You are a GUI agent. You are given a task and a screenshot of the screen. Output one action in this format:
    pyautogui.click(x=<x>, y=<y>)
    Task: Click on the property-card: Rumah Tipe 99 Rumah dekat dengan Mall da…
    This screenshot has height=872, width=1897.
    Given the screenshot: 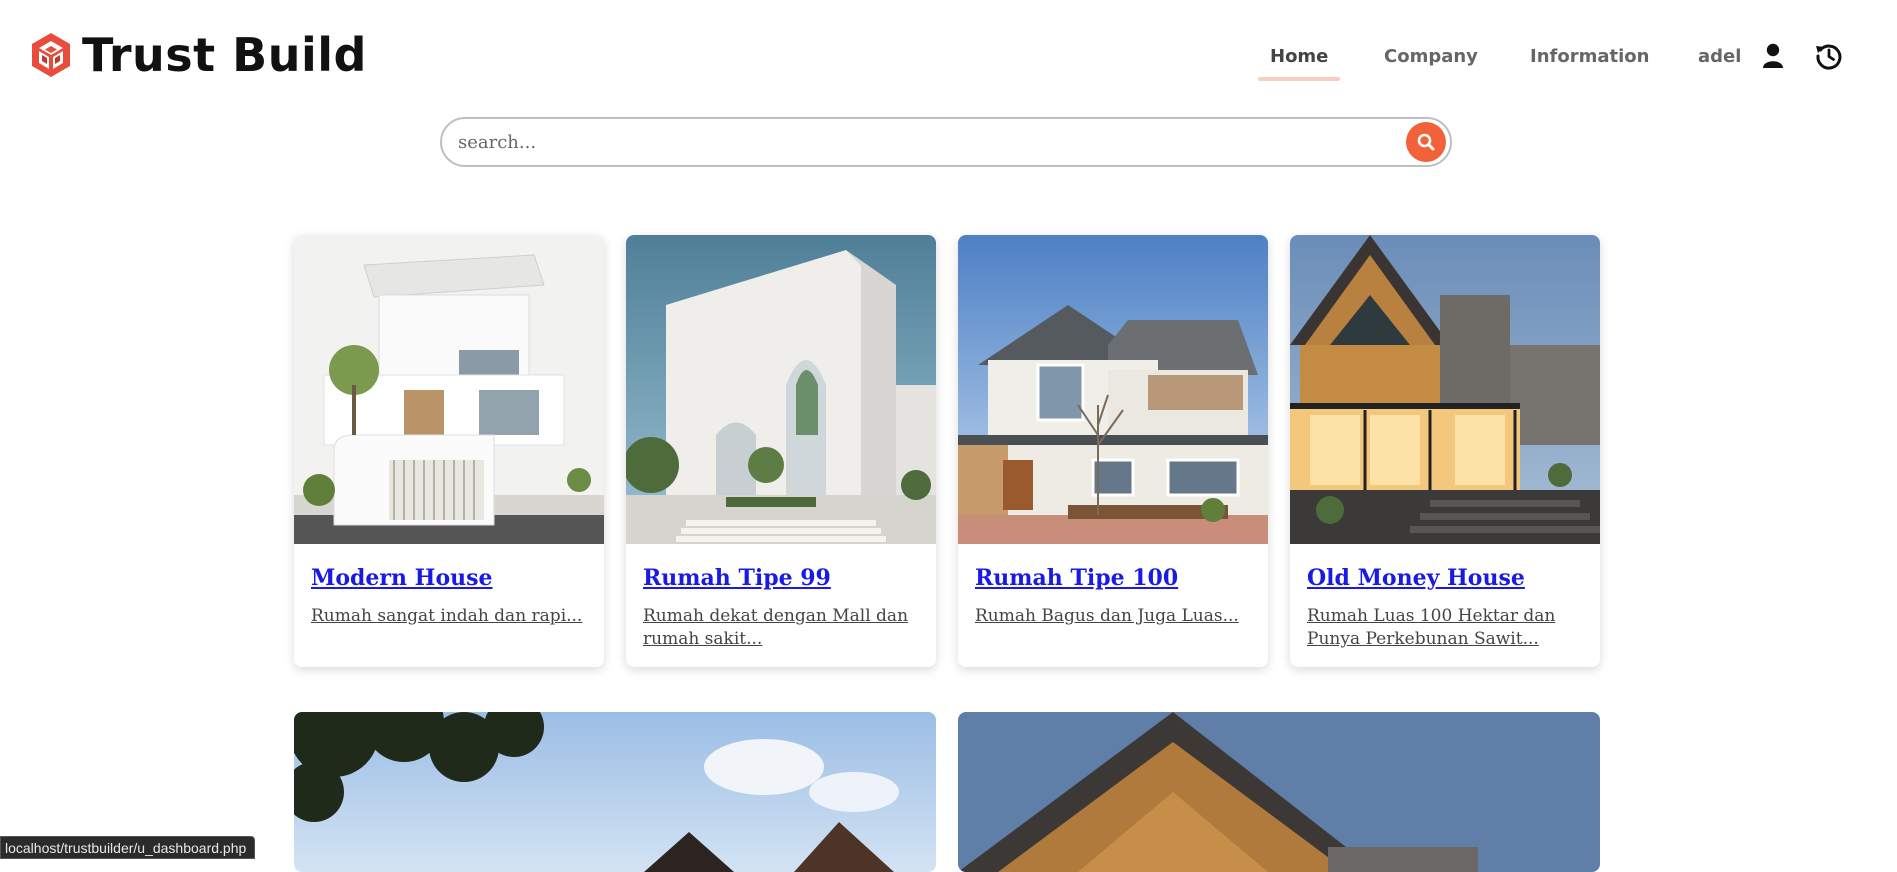 What is the action you would take?
    pyautogui.click(x=781, y=451)
    